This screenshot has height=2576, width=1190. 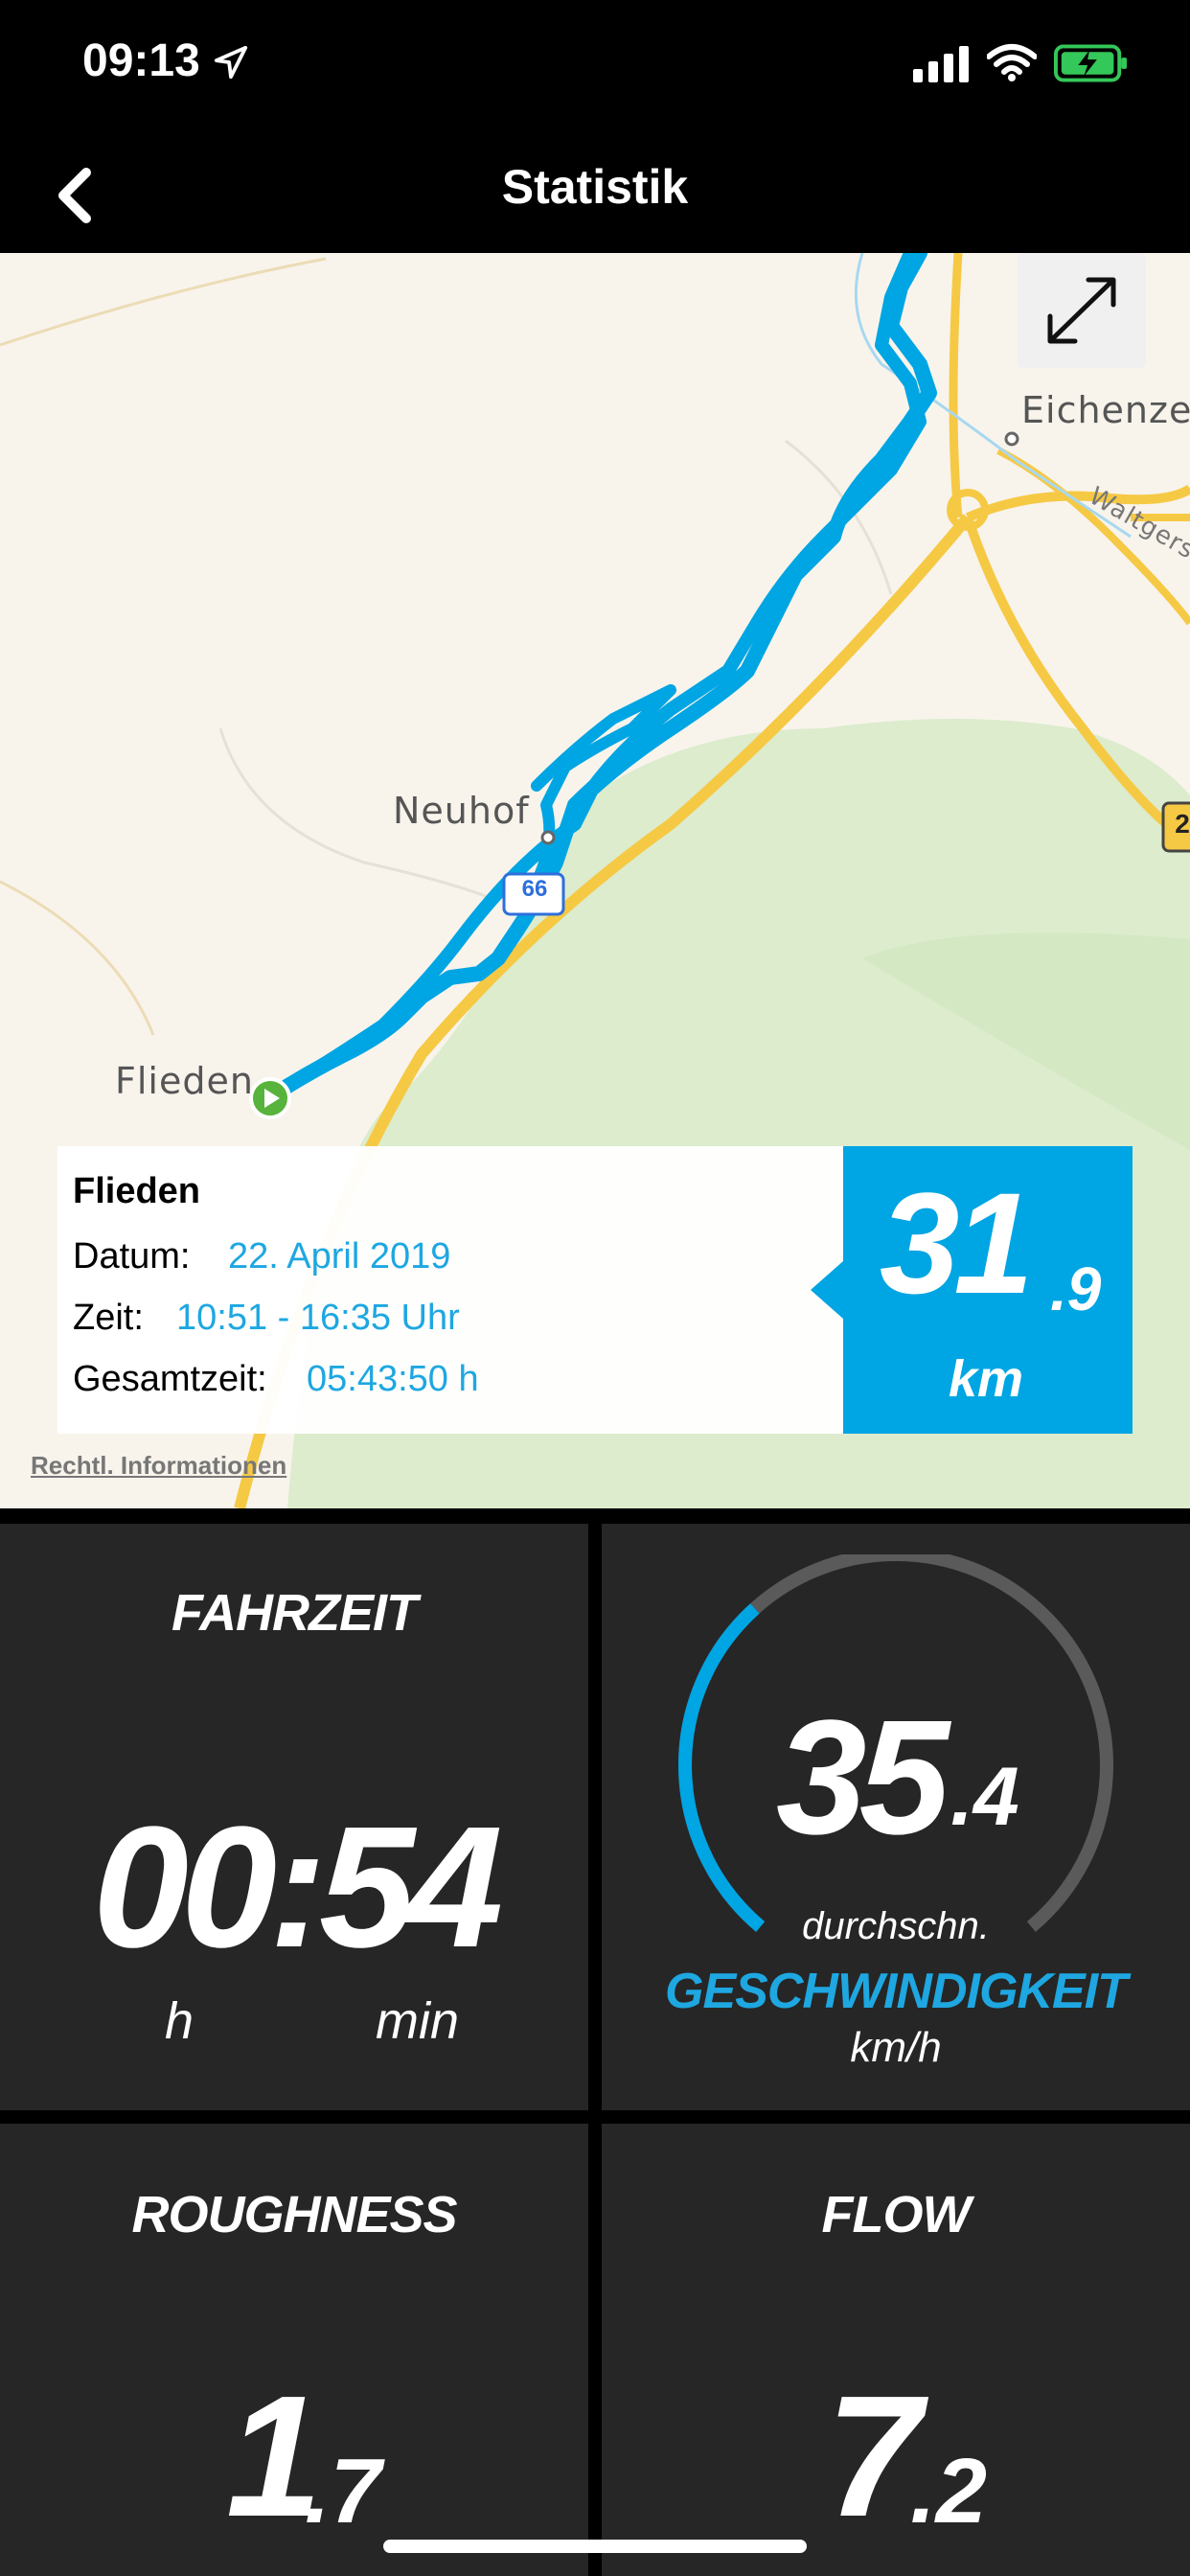 What do you see at coordinates (897, 2214) in the screenshot?
I see `flow-title: FLOW` at bounding box center [897, 2214].